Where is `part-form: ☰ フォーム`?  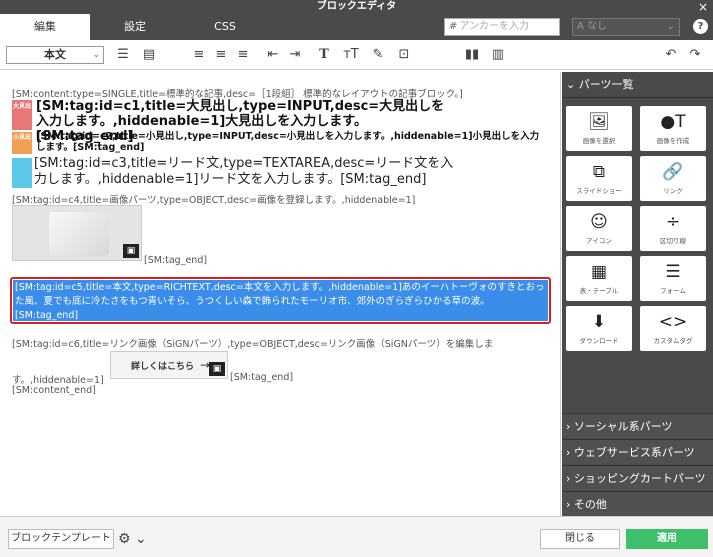
part-form: ☰ フォーム is located at coordinates (673, 278).